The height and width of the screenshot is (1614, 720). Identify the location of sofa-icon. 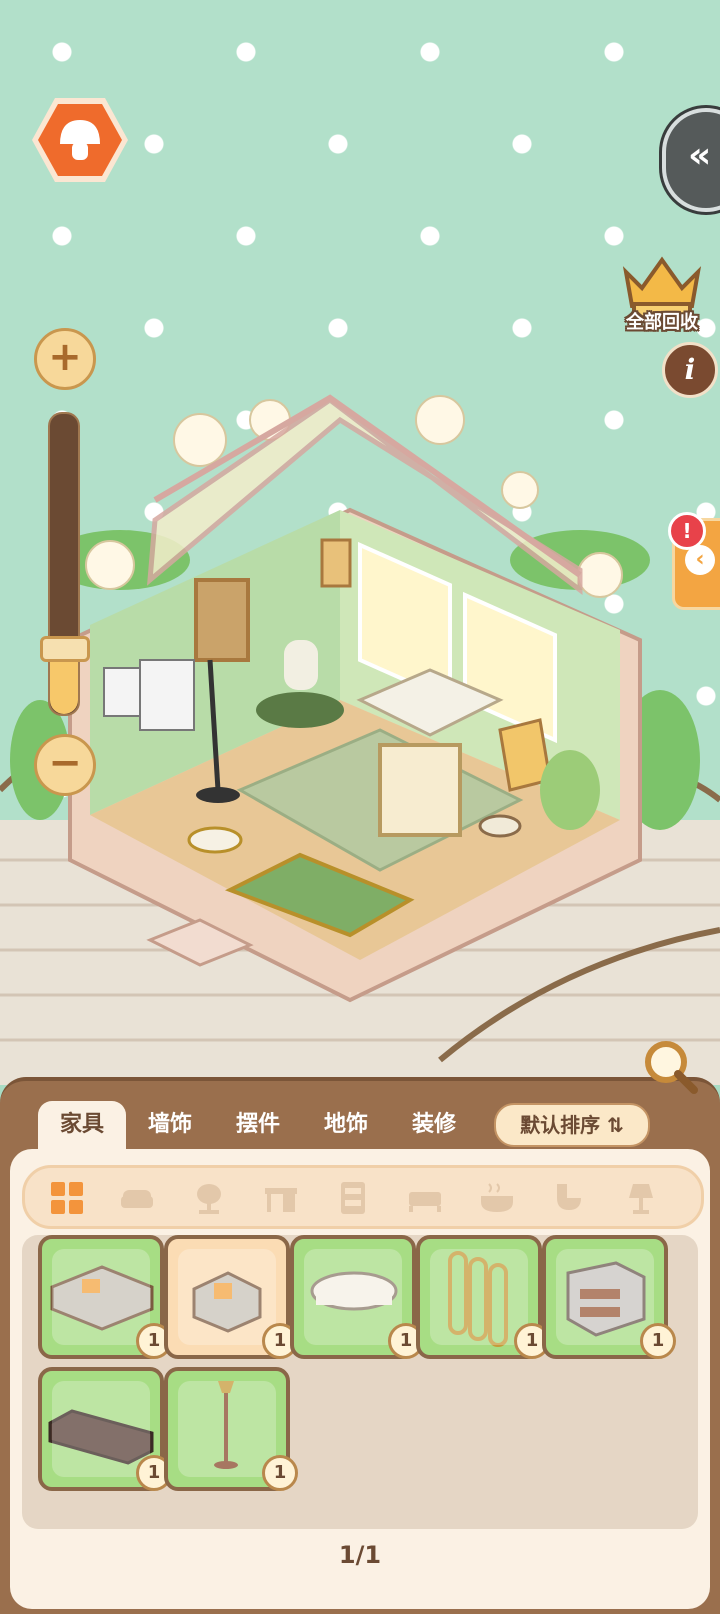
(137, 1198).